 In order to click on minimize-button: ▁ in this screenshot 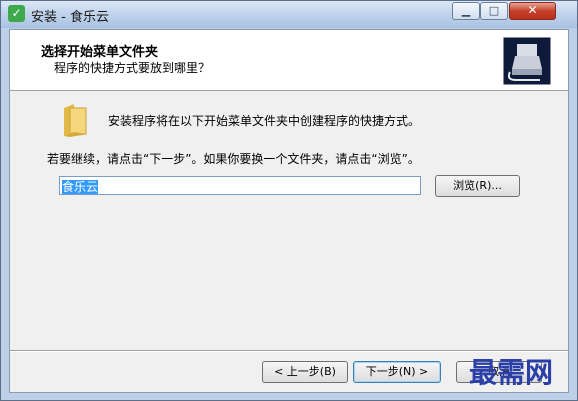, I will do `click(466, 11)`.